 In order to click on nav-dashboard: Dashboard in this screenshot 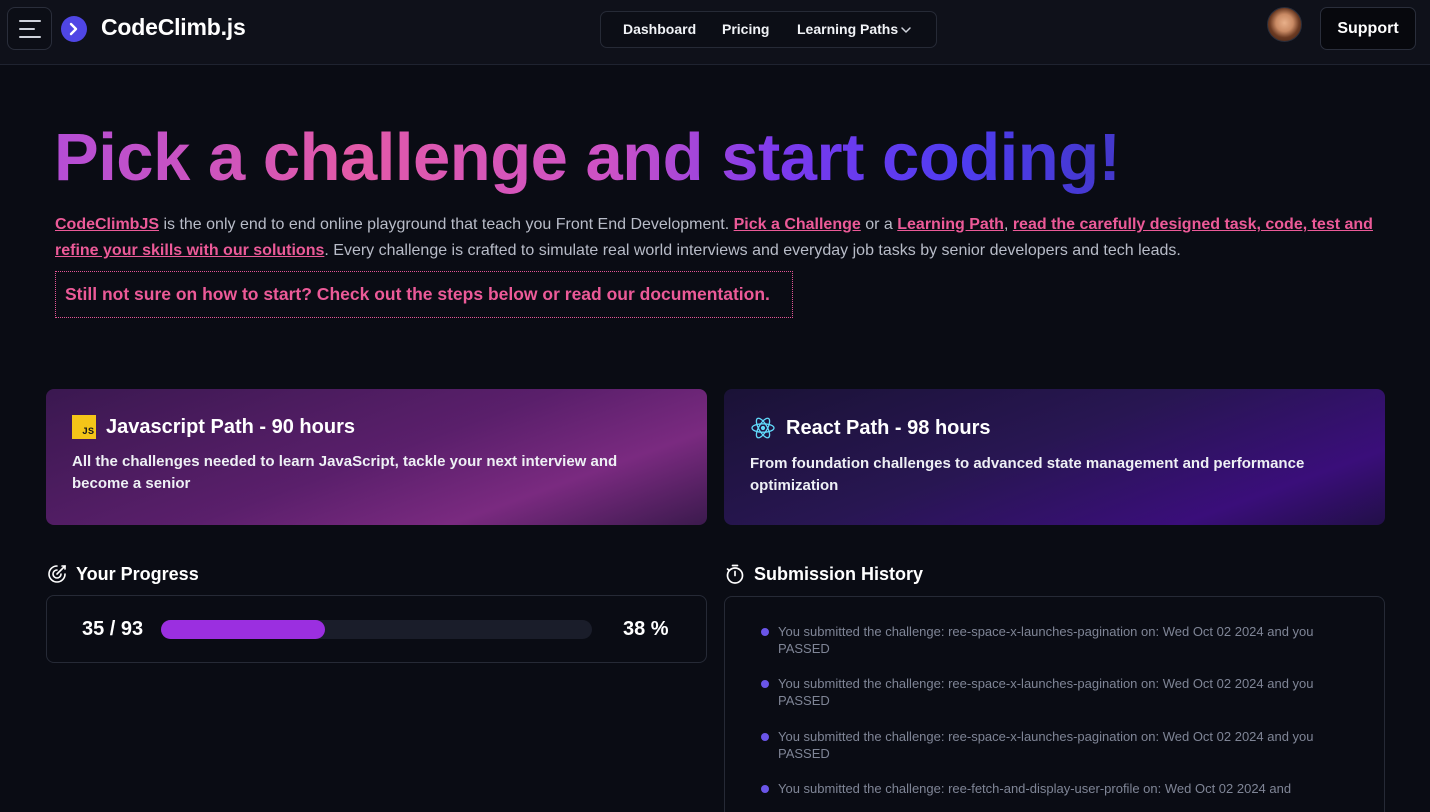, I will do `click(659, 29)`.